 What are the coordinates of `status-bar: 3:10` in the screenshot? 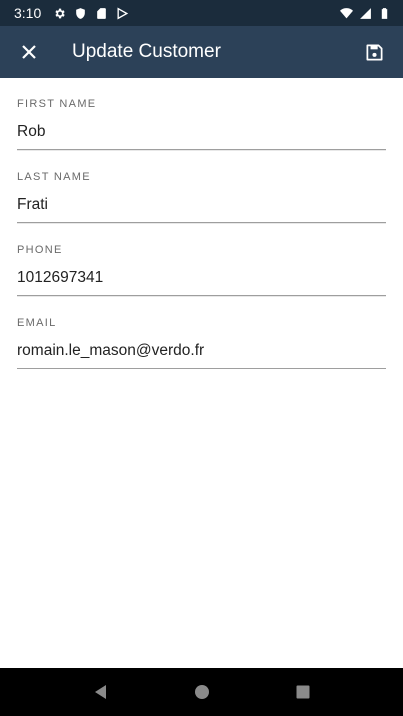 It's located at (201, 13).